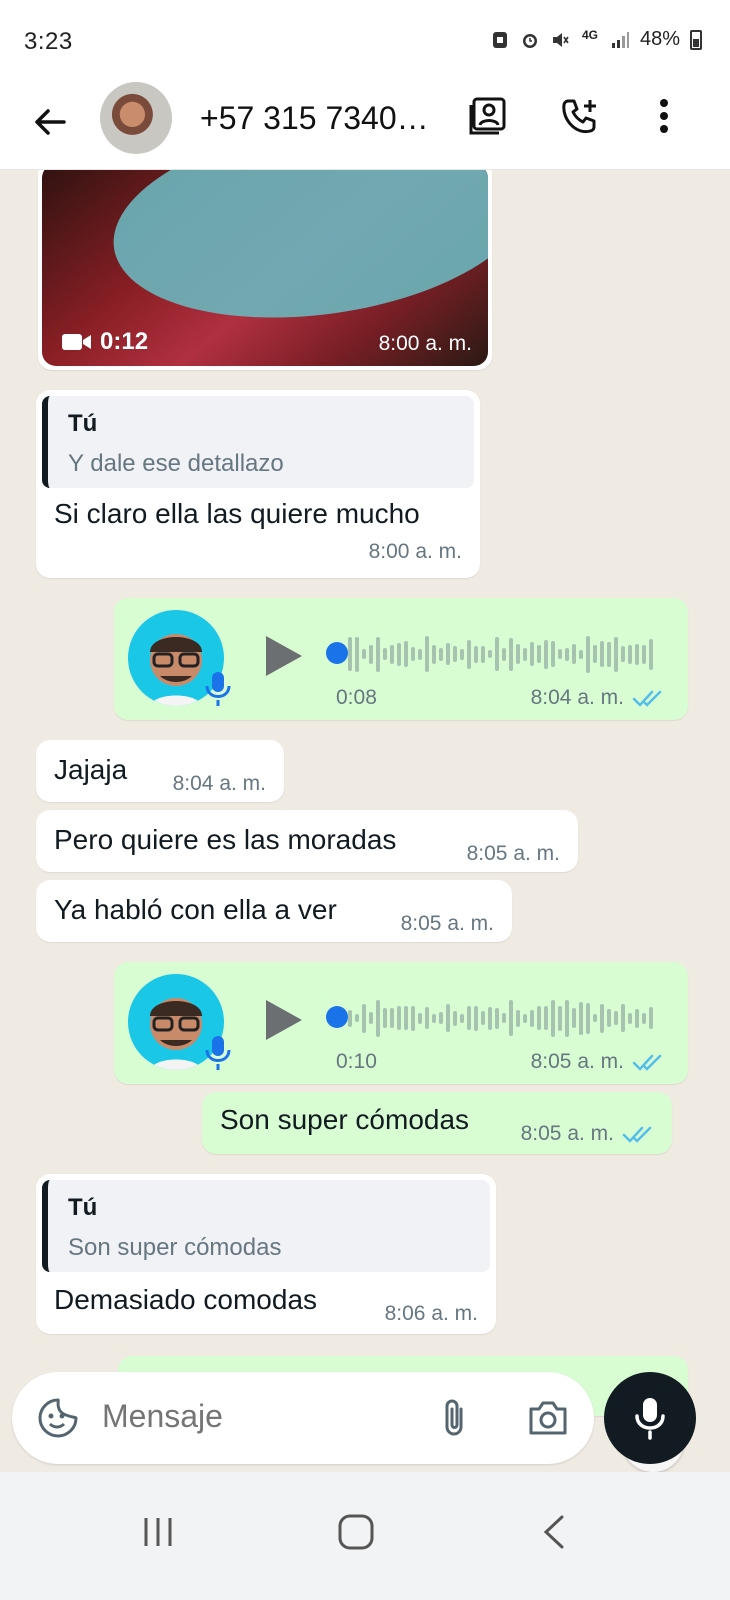  I want to click on video-content, so click(294, 256).